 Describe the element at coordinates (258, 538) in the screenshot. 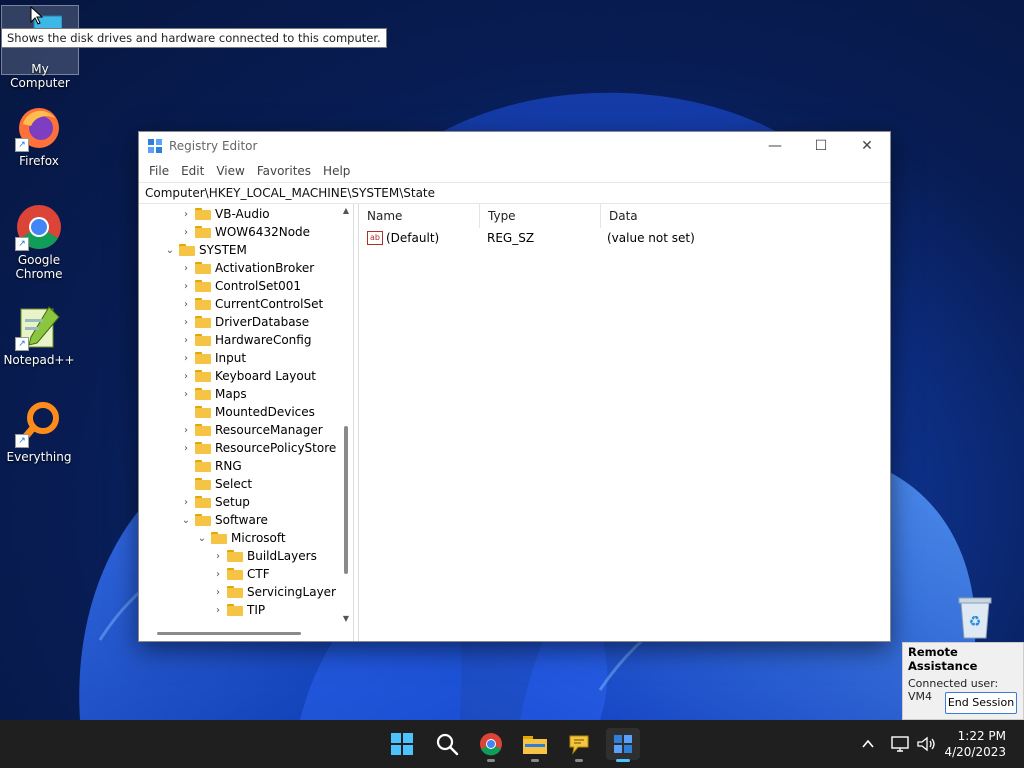

I see `tree-node-label: Microsoft` at that location.